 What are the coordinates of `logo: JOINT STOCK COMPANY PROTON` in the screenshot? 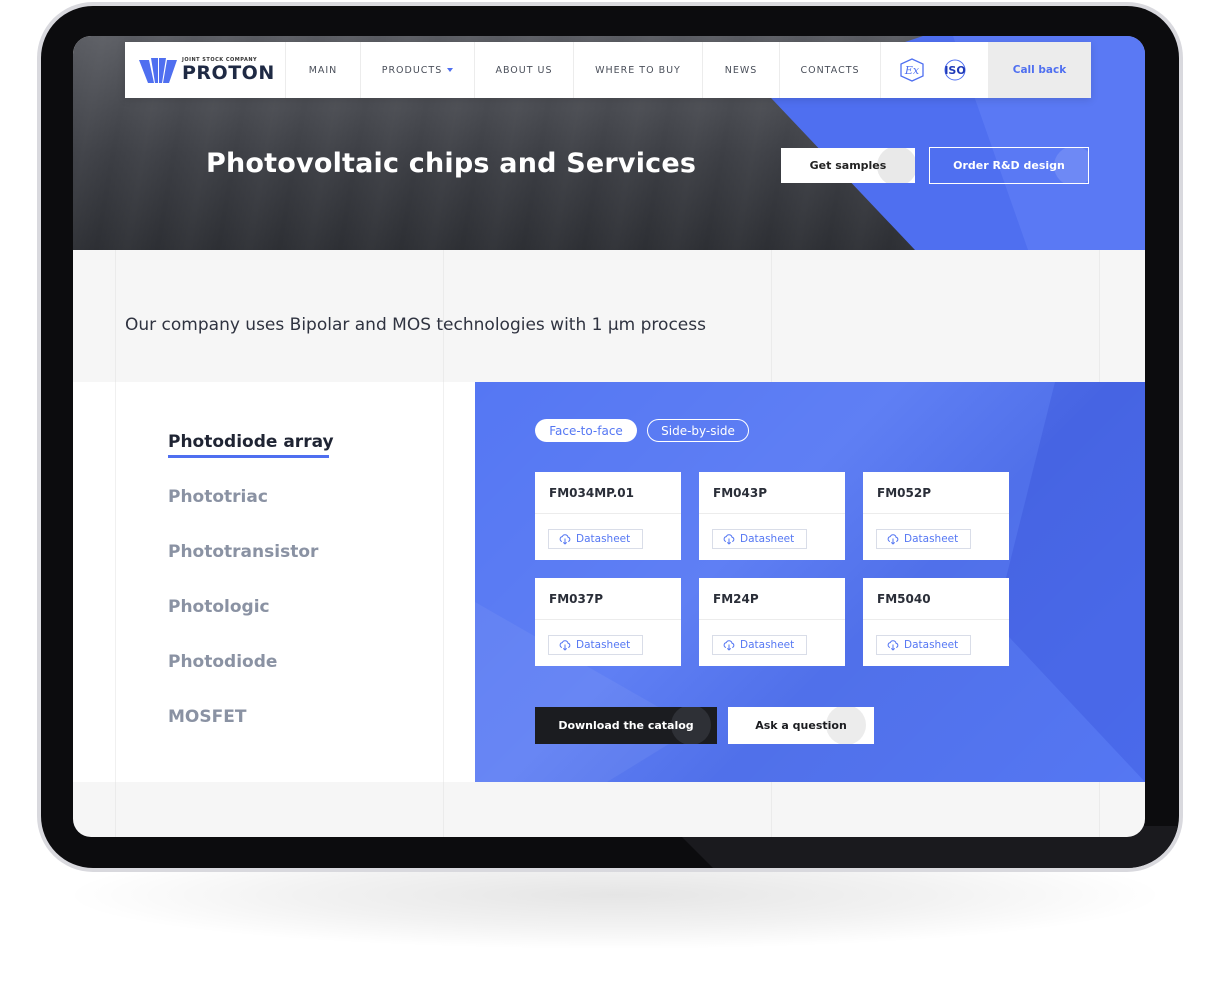 It's located at (205, 70).